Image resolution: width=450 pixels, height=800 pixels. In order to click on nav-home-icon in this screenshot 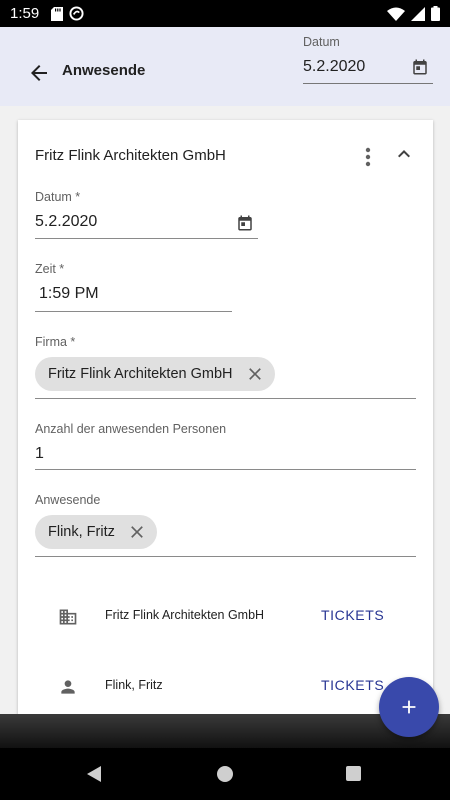, I will do `click(225, 774)`.